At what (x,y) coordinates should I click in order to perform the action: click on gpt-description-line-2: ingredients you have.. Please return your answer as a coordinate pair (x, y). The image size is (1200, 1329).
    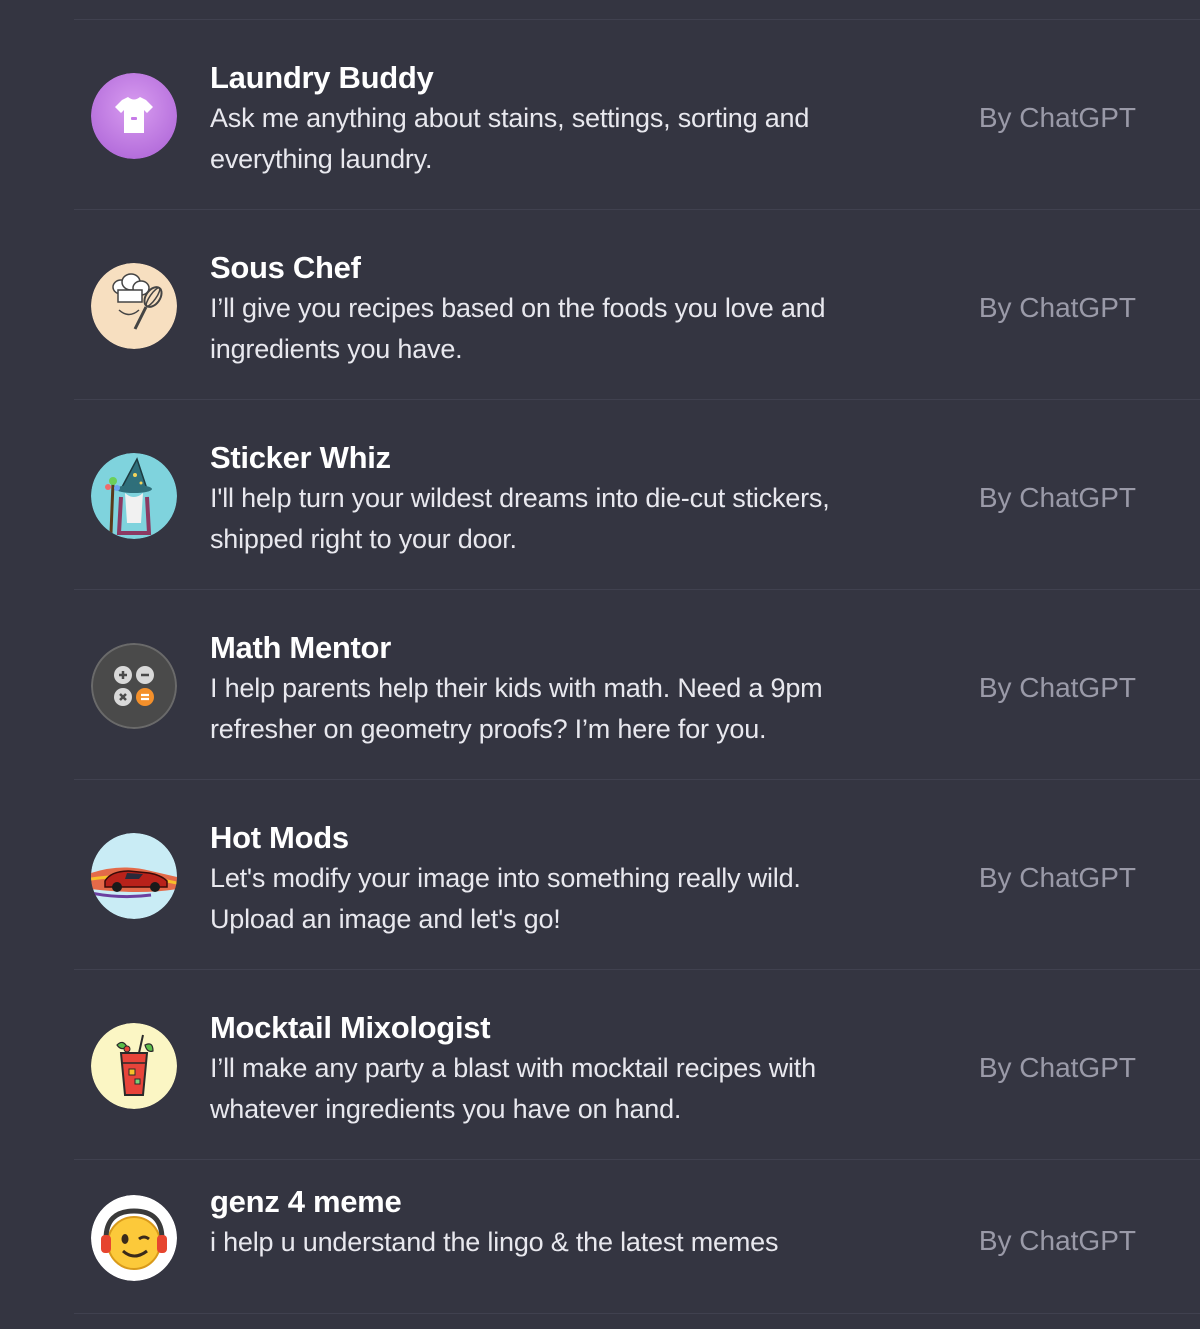
    Looking at the image, I should click on (336, 349).